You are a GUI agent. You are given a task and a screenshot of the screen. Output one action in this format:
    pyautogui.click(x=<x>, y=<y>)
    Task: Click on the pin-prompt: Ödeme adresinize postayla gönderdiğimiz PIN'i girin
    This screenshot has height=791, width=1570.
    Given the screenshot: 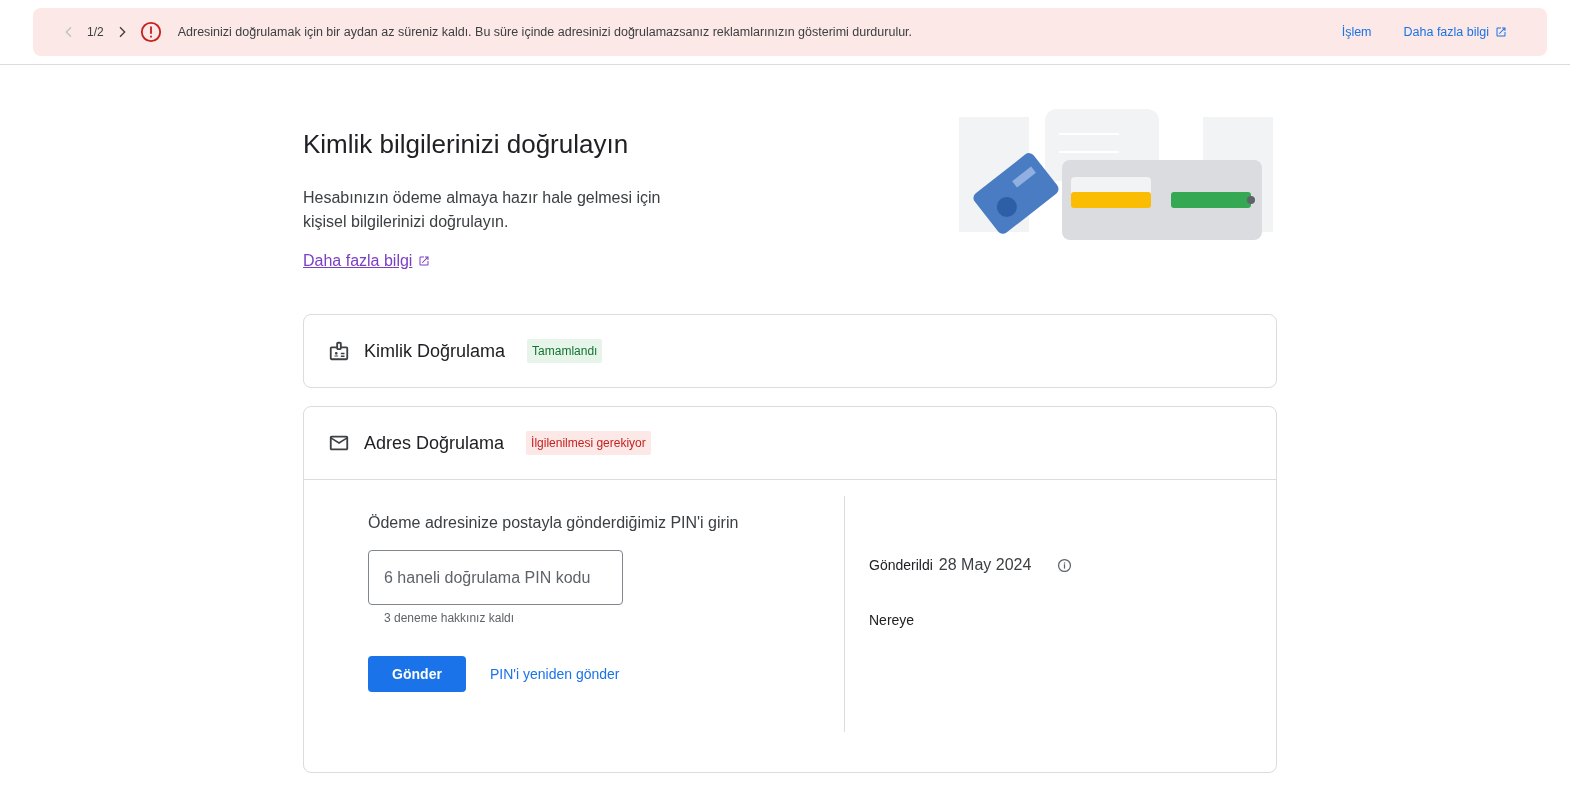 What is the action you would take?
    pyautogui.click(x=554, y=523)
    